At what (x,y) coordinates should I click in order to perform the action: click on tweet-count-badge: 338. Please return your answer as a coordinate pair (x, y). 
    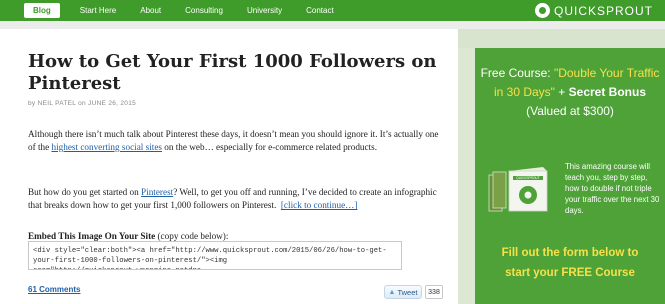
    Looking at the image, I should click on (434, 292).